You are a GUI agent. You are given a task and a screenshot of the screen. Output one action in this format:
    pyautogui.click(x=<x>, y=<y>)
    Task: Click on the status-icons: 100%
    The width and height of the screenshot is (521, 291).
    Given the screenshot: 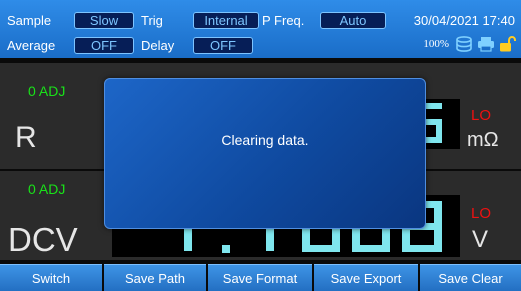 What is the action you would take?
    pyautogui.click(x=470, y=44)
    